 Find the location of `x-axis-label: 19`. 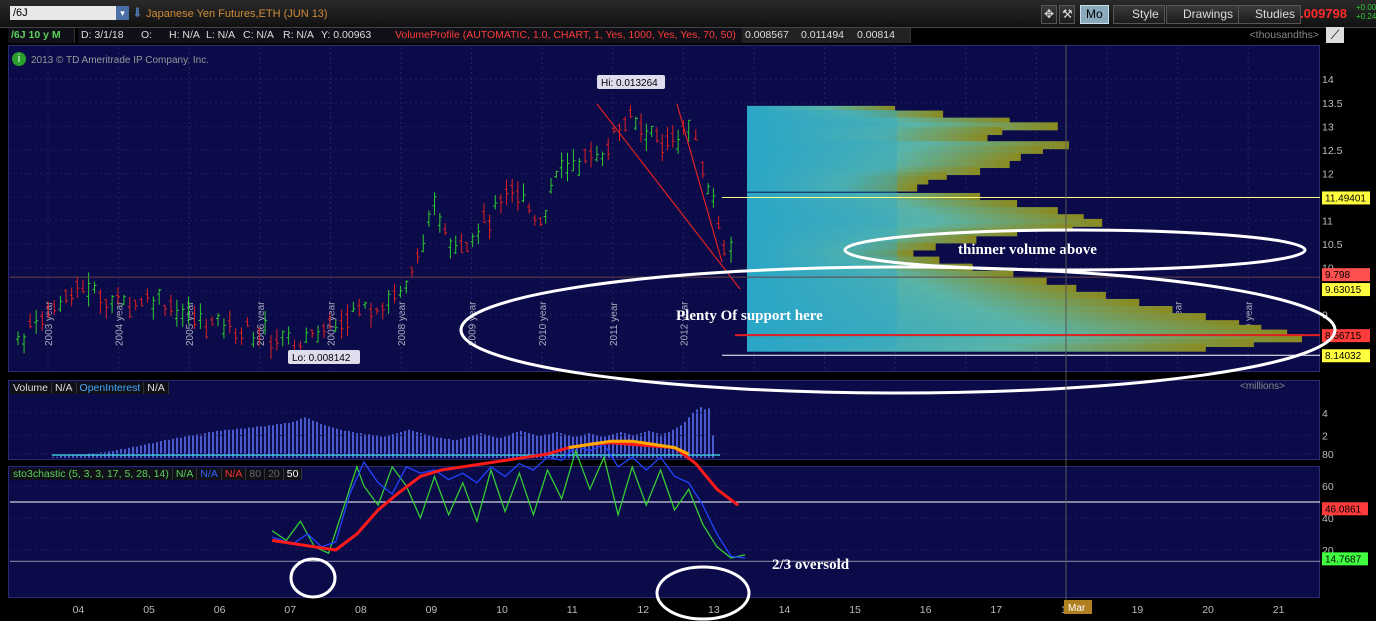

x-axis-label: 19 is located at coordinates (1138, 610).